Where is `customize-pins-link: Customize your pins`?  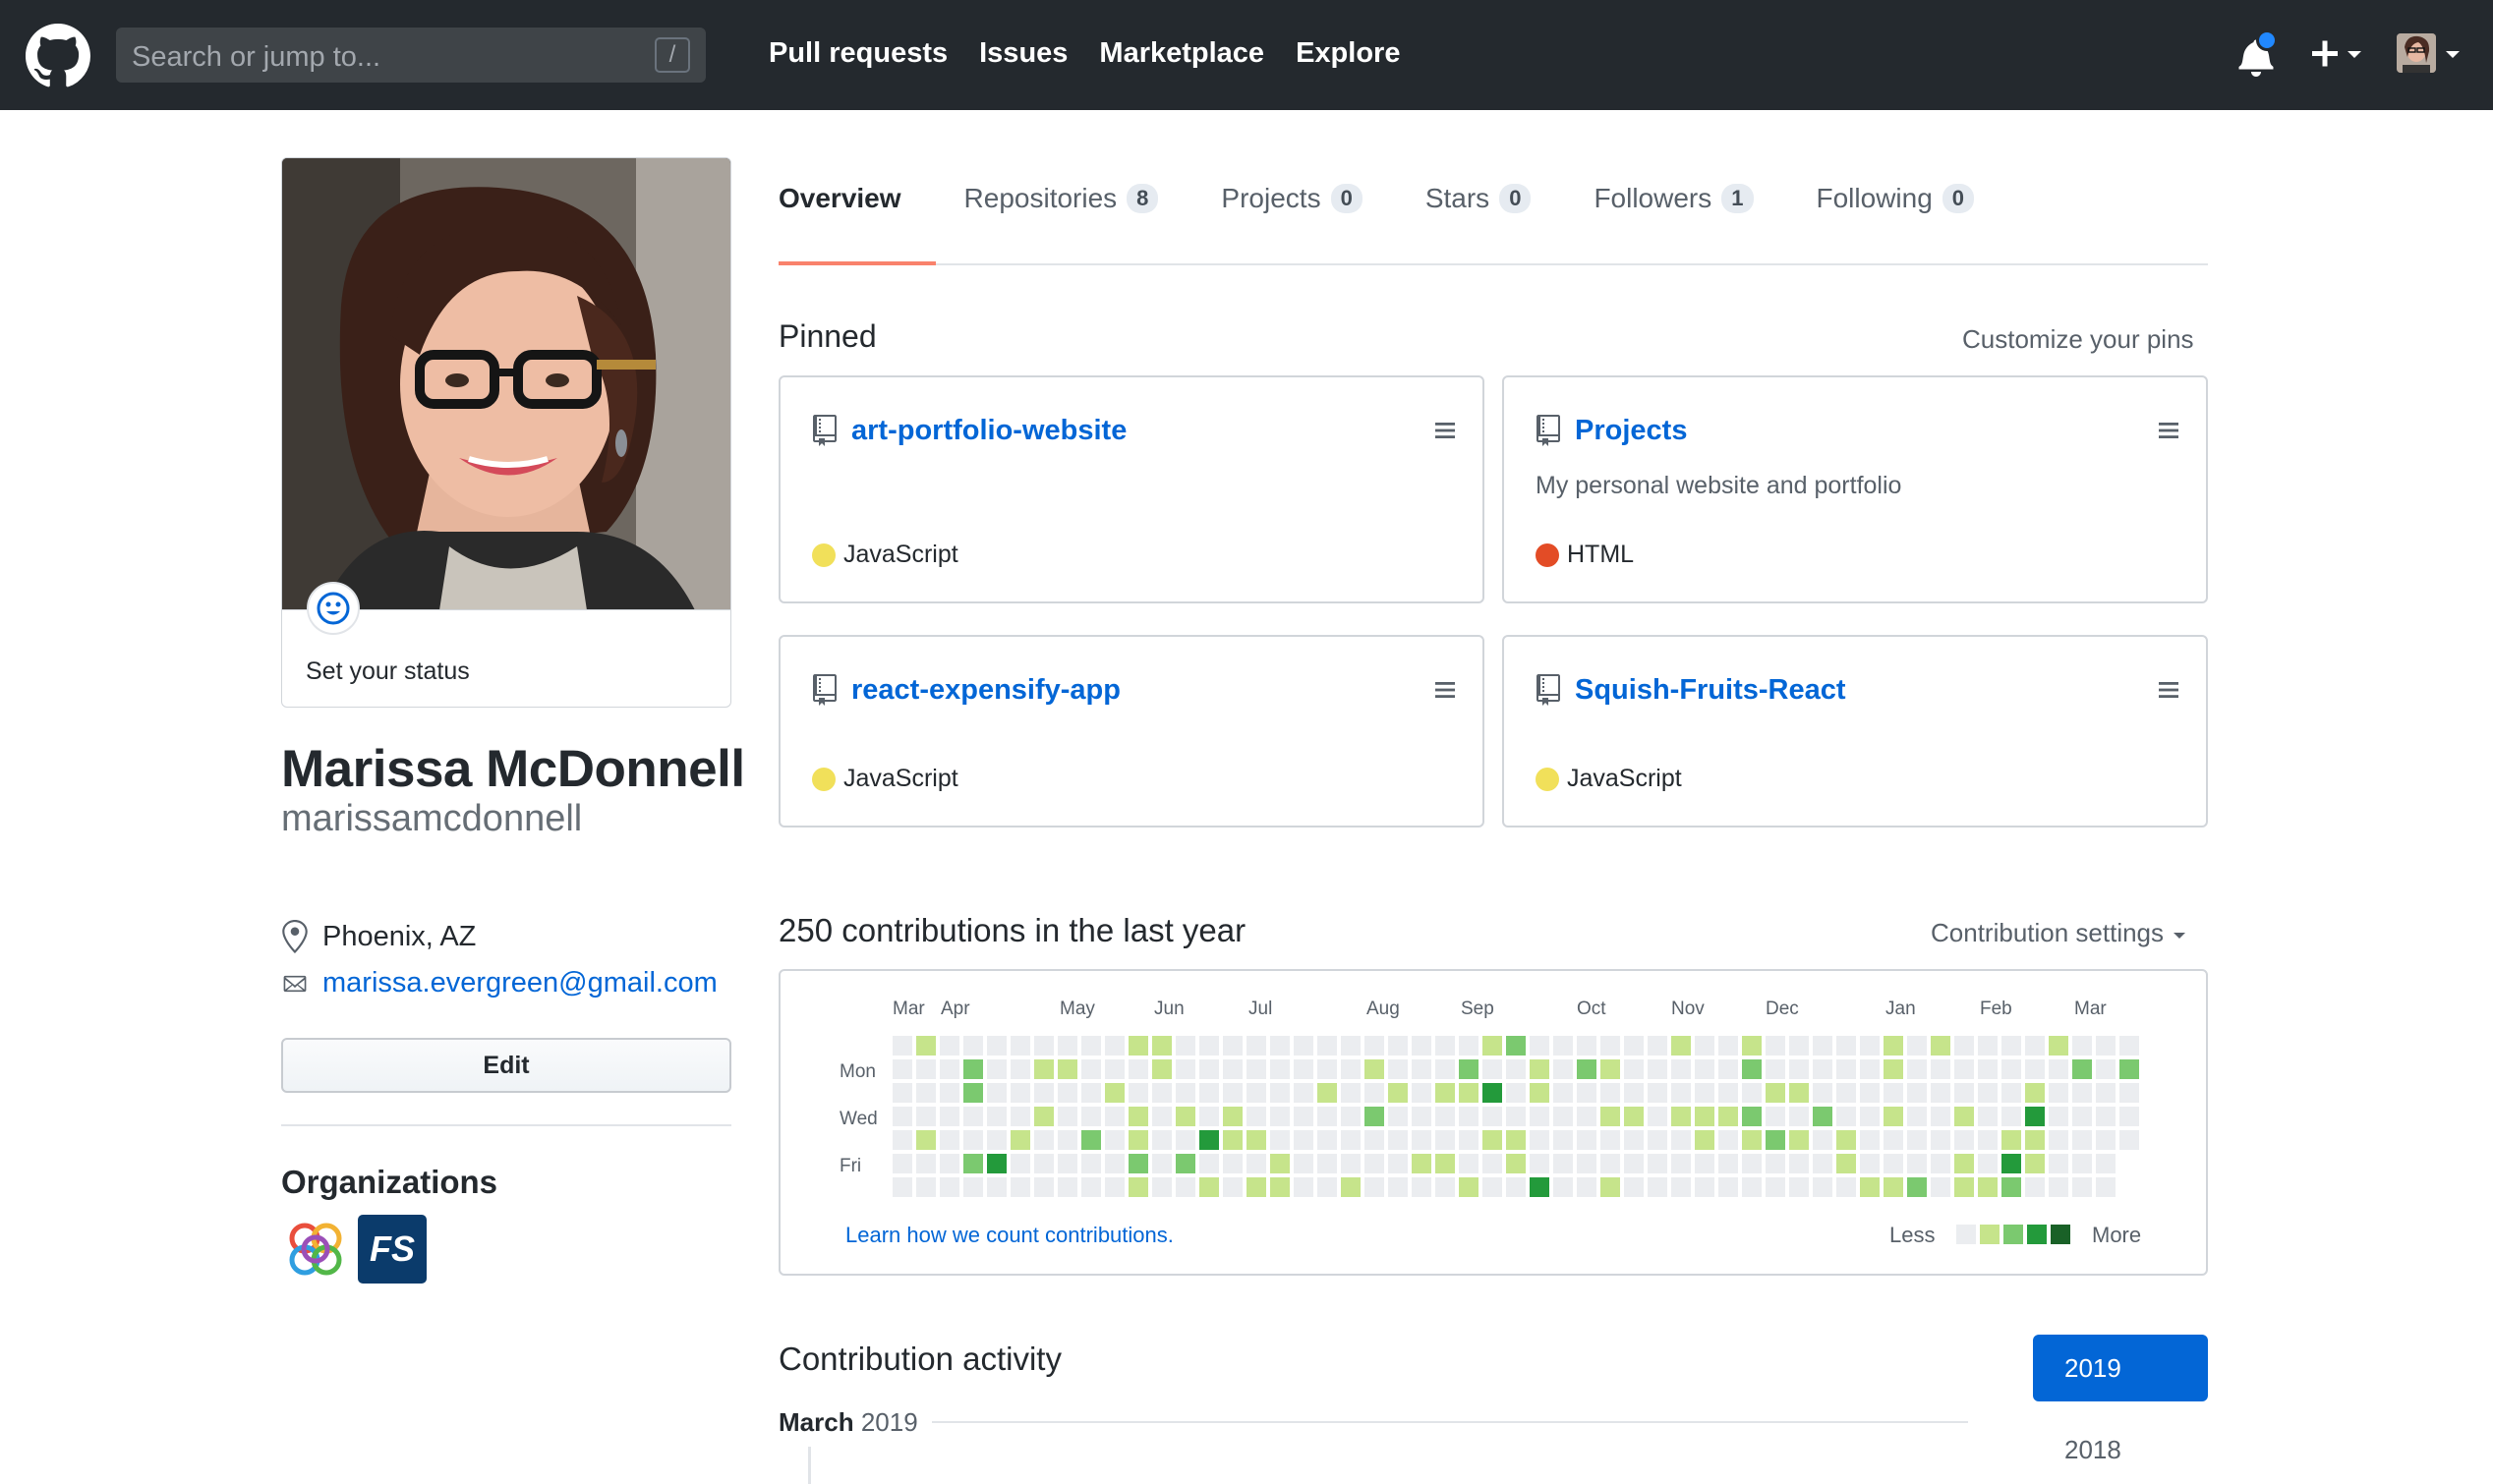 customize-pins-link: Customize your pins is located at coordinates (2078, 339).